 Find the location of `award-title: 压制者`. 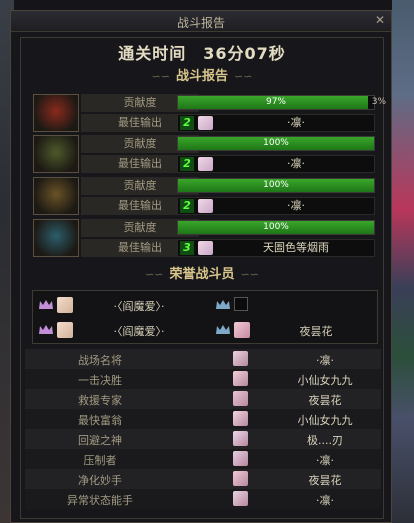

award-title: 压制者 is located at coordinates (100, 460).